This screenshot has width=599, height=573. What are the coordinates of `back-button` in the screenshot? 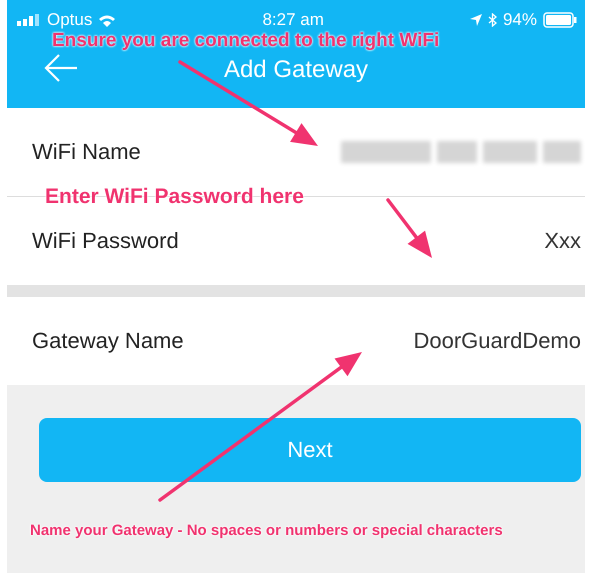 It's located at (61, 68).